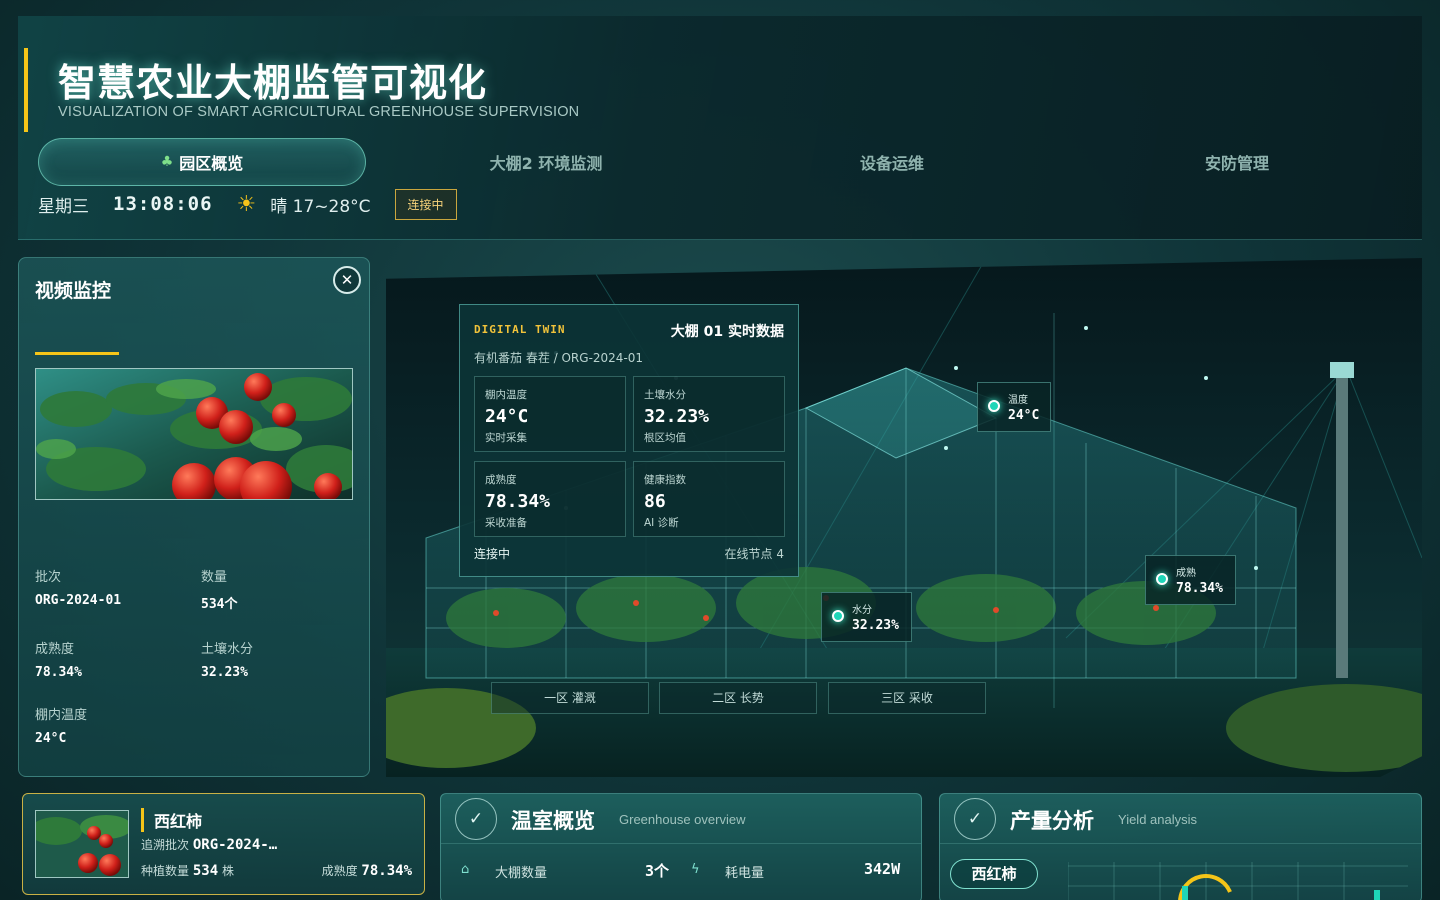 Image resolution: width=1440 pixels, height=900 pixels. I want to click on metric-label: 棚内温度, so click(506, 395).